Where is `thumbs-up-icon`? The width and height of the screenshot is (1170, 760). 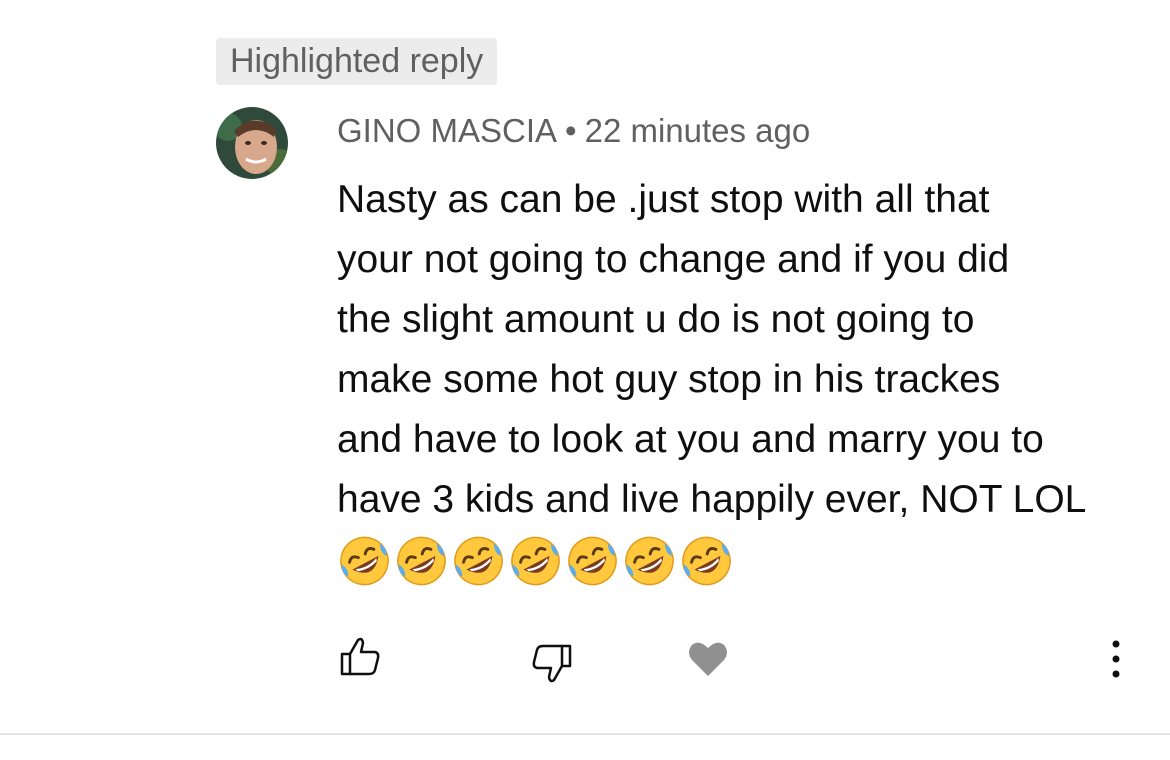
thumbs-up-icon is located at coordinates (360, 656).